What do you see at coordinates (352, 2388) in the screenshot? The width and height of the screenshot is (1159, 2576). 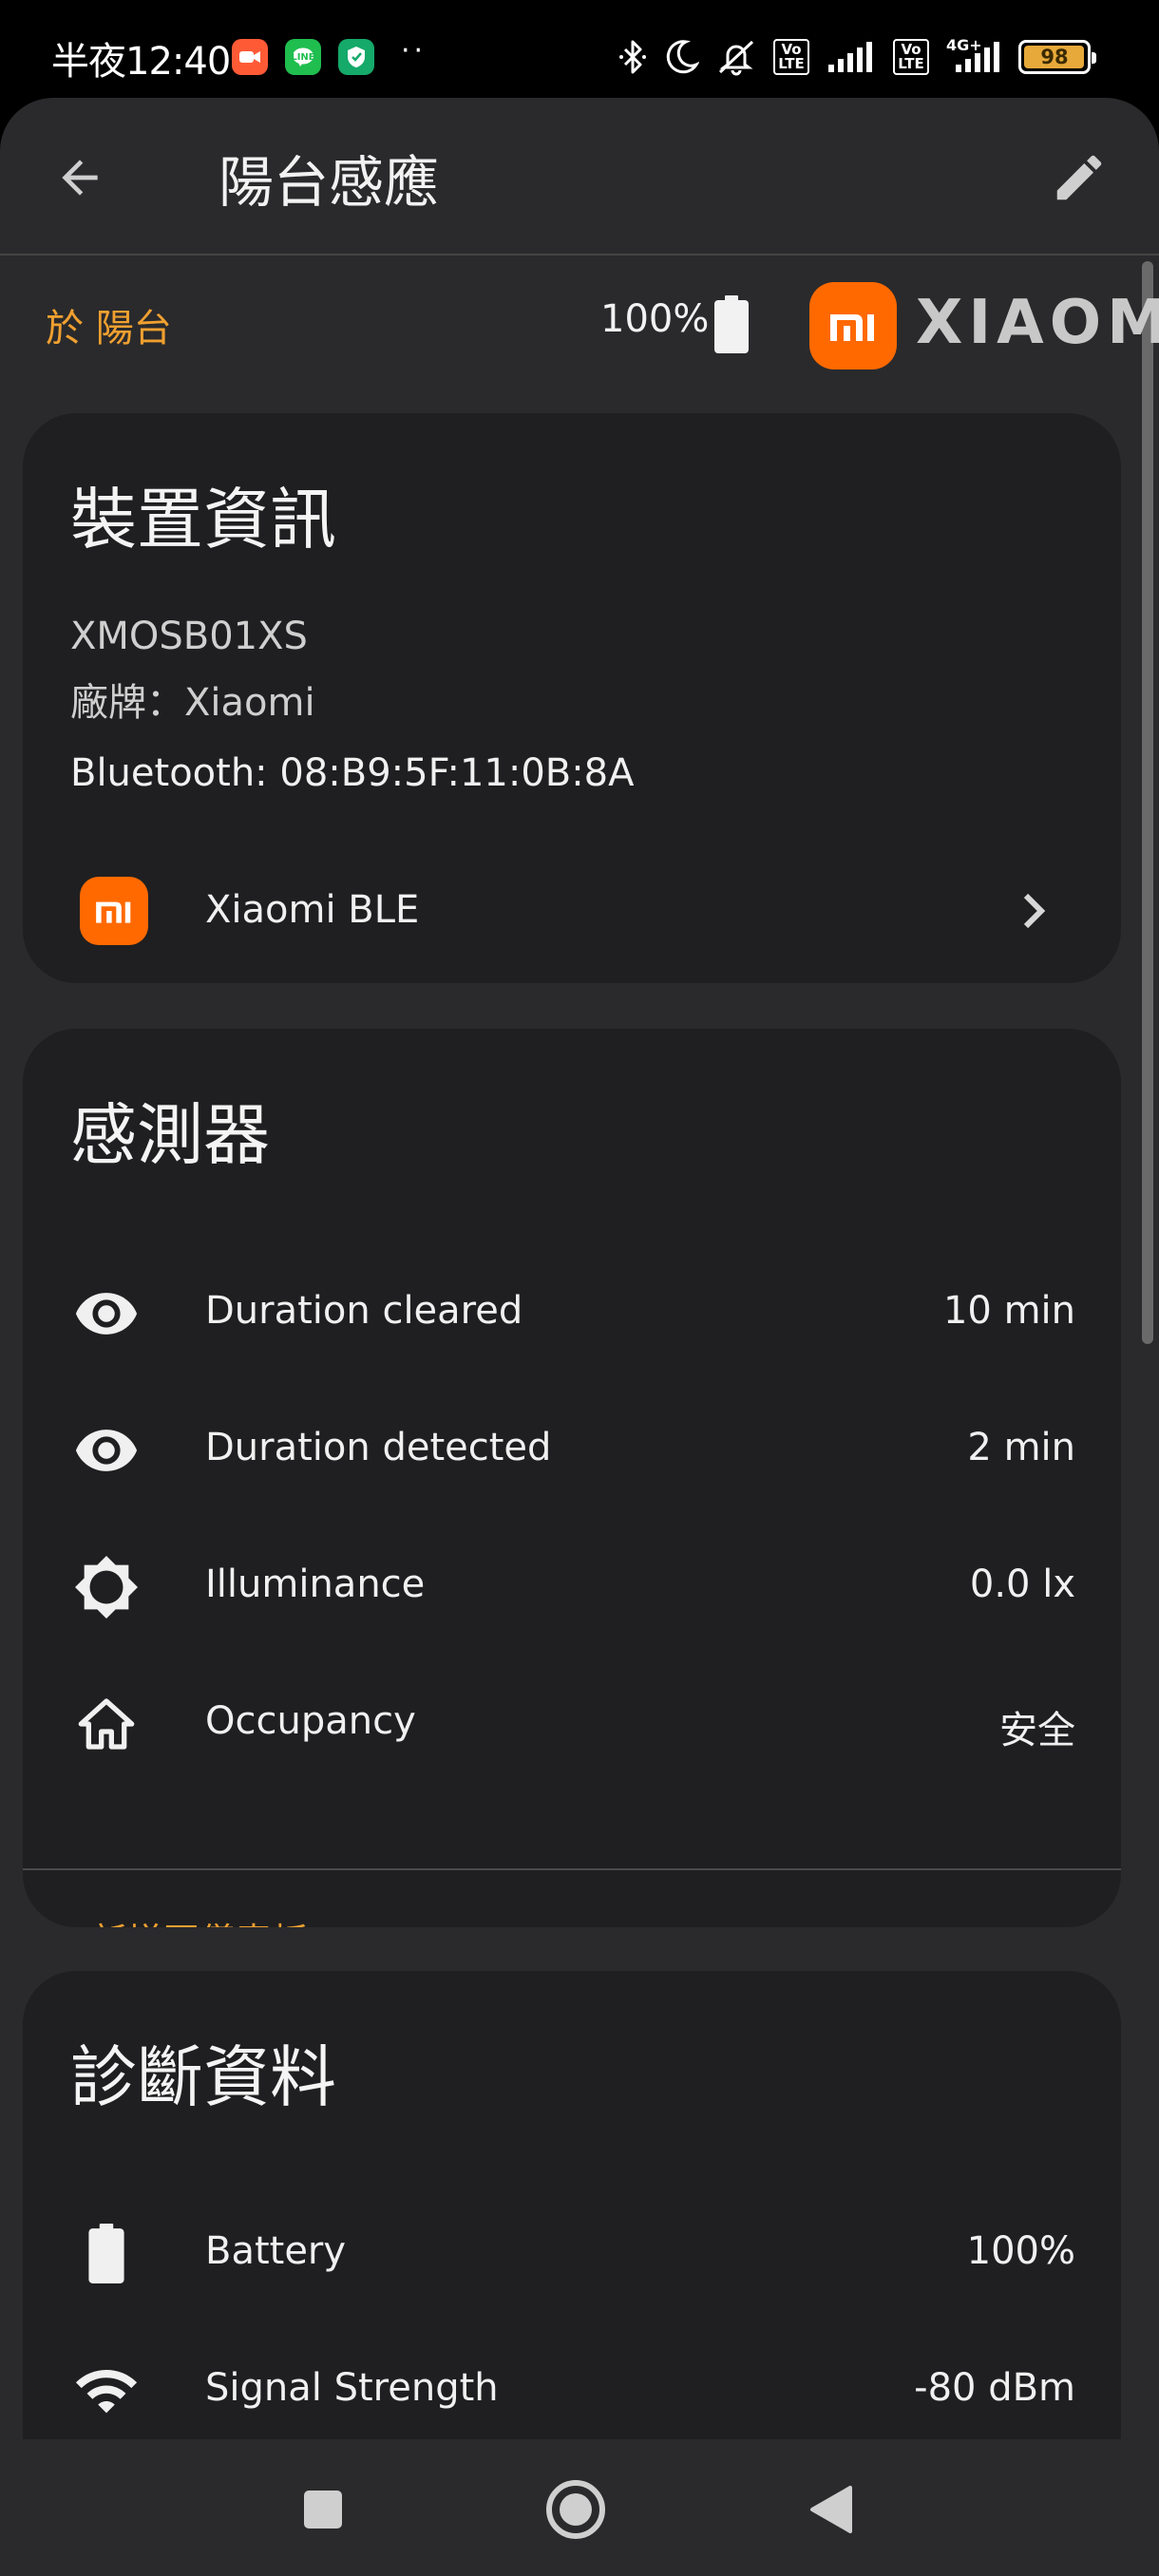 I see `entity-name: Signal Strength` at bounding box center [352, 2388].